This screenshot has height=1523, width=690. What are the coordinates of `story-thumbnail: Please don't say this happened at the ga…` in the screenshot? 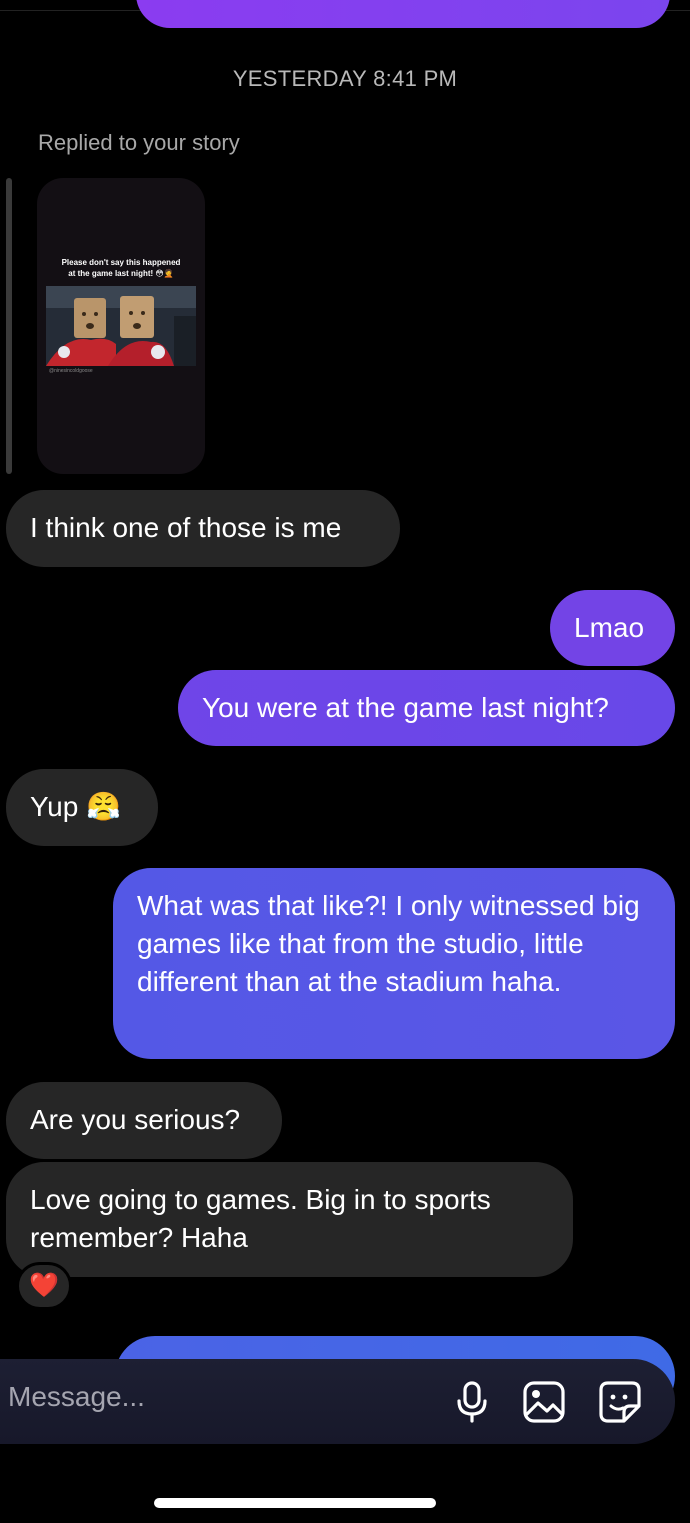 It's located at (121, 326).